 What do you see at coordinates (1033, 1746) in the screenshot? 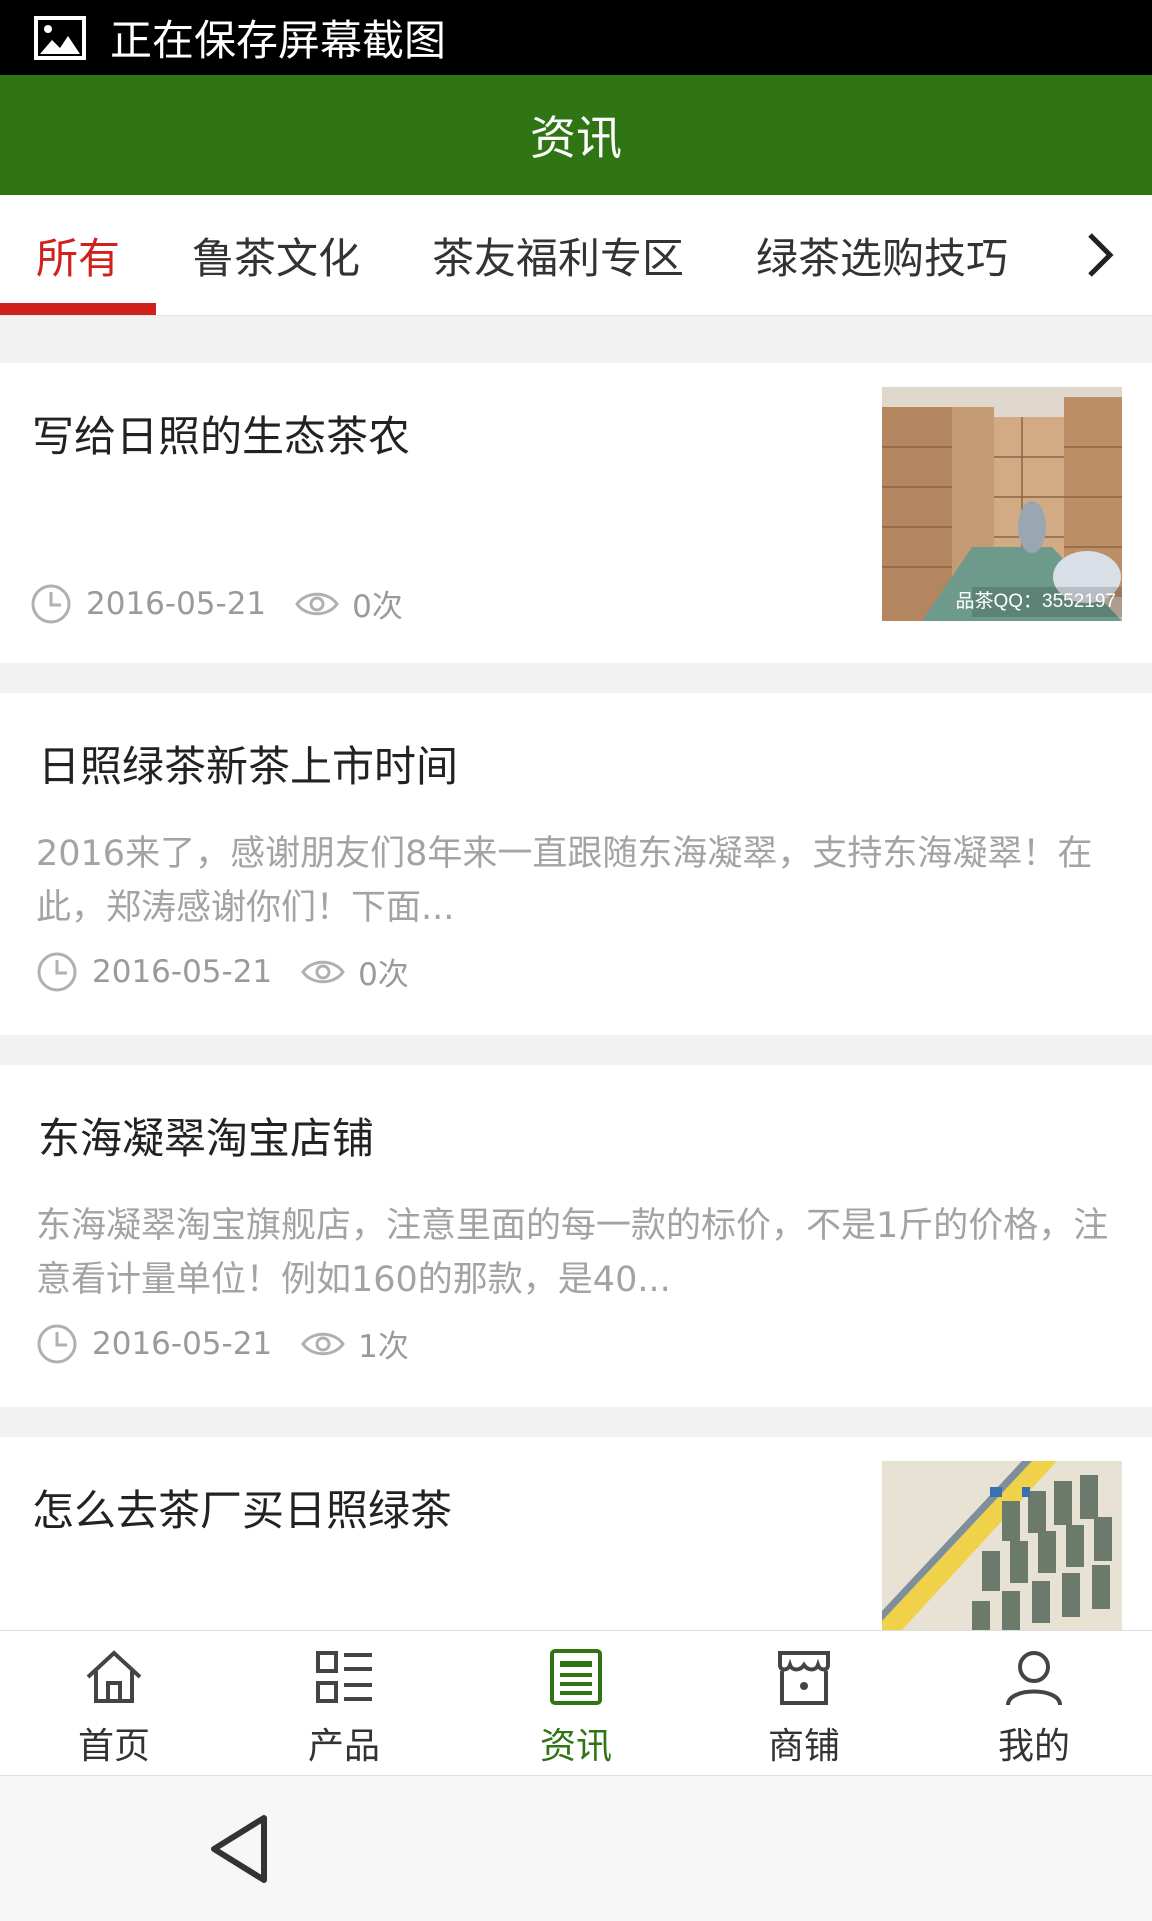
I see `nav-label: 我的` at bounding box center [1033, 1746].